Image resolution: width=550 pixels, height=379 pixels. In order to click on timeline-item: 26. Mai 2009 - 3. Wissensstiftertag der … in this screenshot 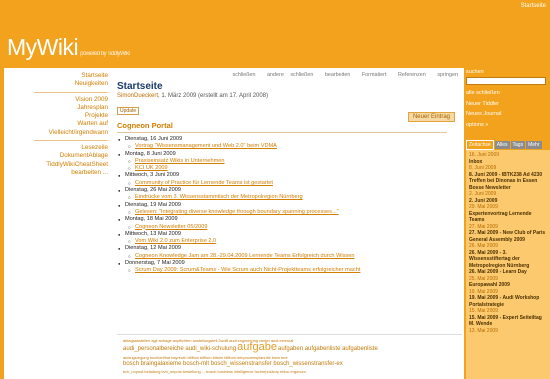, I will do `click(508, 260)`.